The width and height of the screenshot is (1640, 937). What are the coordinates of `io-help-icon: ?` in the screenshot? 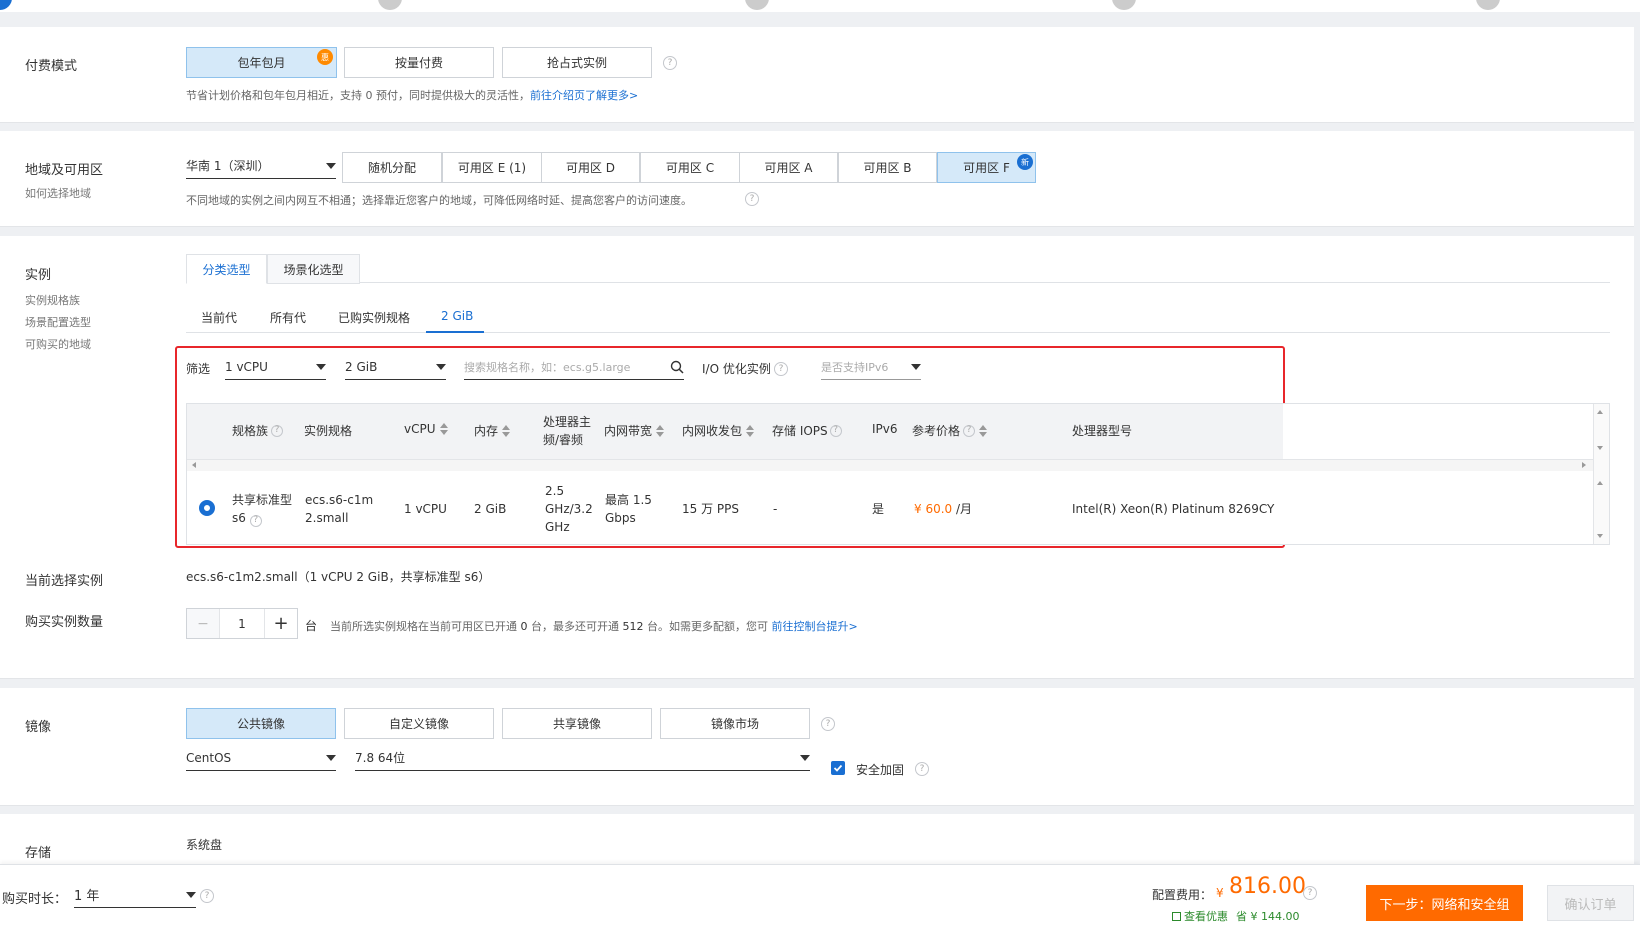 It's located at (781, 369).